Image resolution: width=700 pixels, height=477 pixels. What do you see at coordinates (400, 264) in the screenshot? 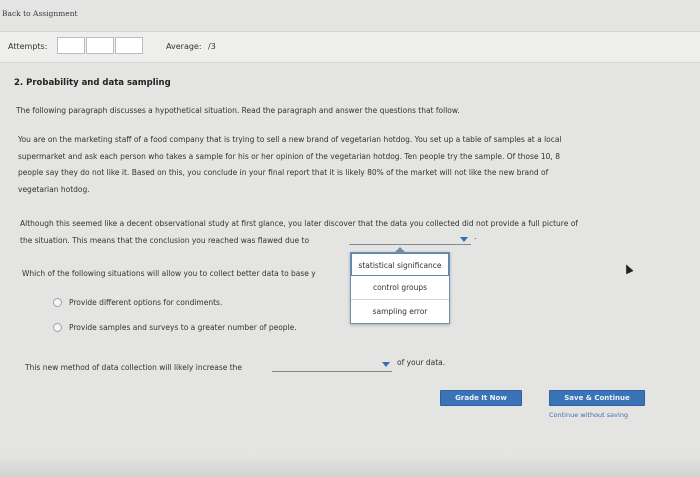
I see `dropdown-option-statistical-significance: statistical significance` at bounding box center [400, 264].